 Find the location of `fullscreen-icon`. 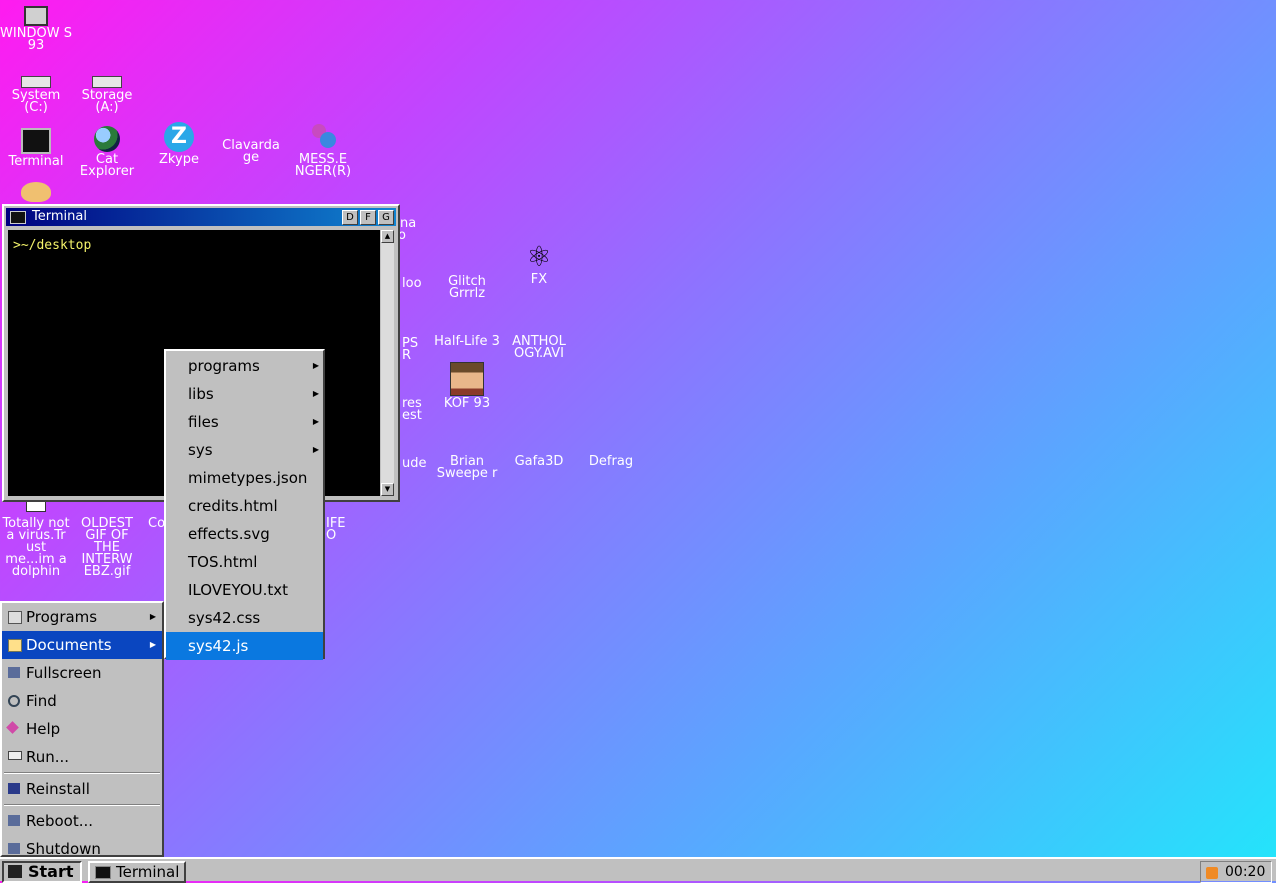

fullscreen-icon is located at coordinates (14, 672).